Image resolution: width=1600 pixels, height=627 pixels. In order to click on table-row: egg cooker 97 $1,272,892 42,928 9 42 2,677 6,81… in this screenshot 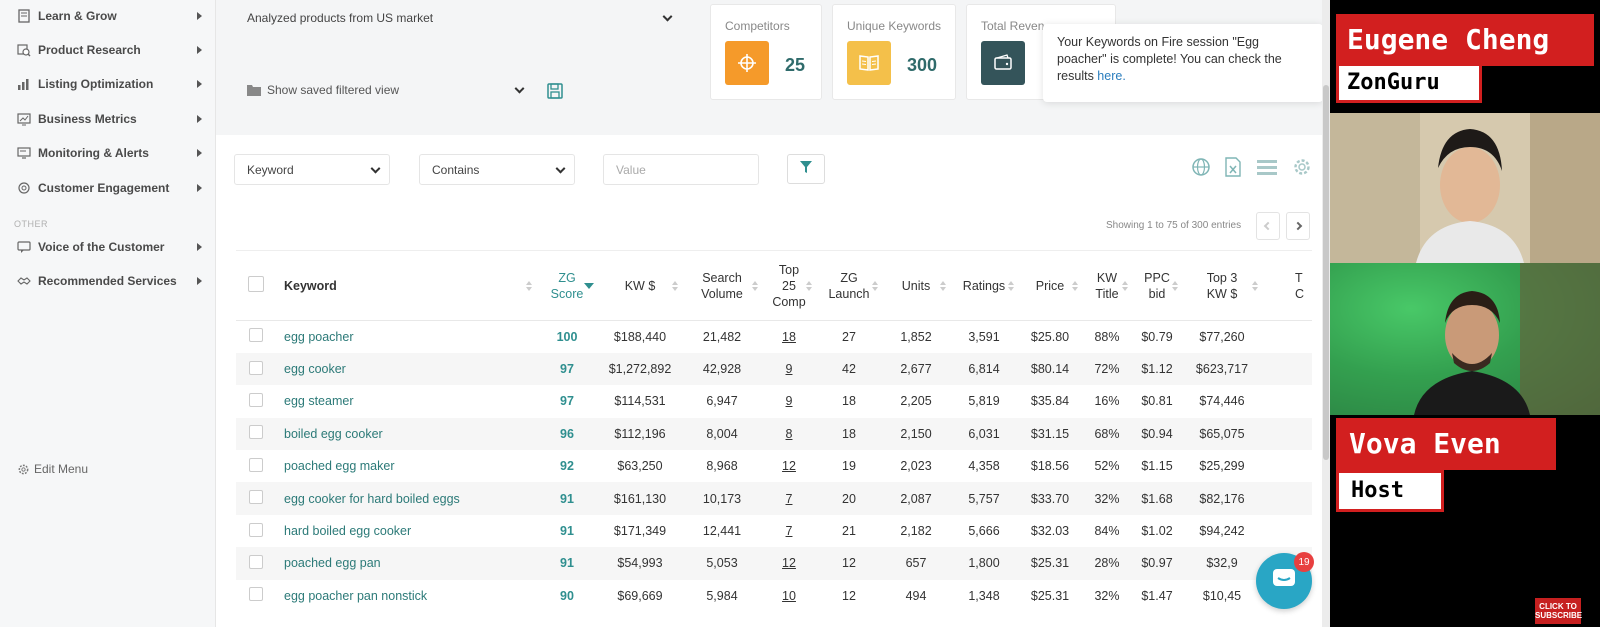, I will do `click(774, 369)`.